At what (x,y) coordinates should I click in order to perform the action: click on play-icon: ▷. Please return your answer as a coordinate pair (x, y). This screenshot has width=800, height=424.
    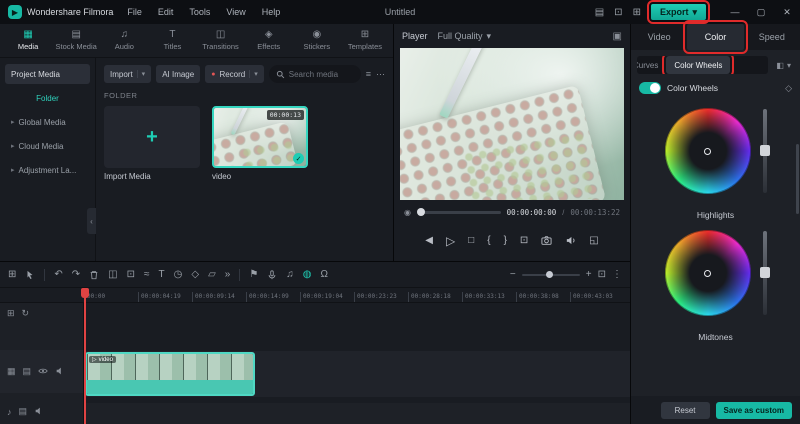
    Looking at the image, I should click on (450, 241).